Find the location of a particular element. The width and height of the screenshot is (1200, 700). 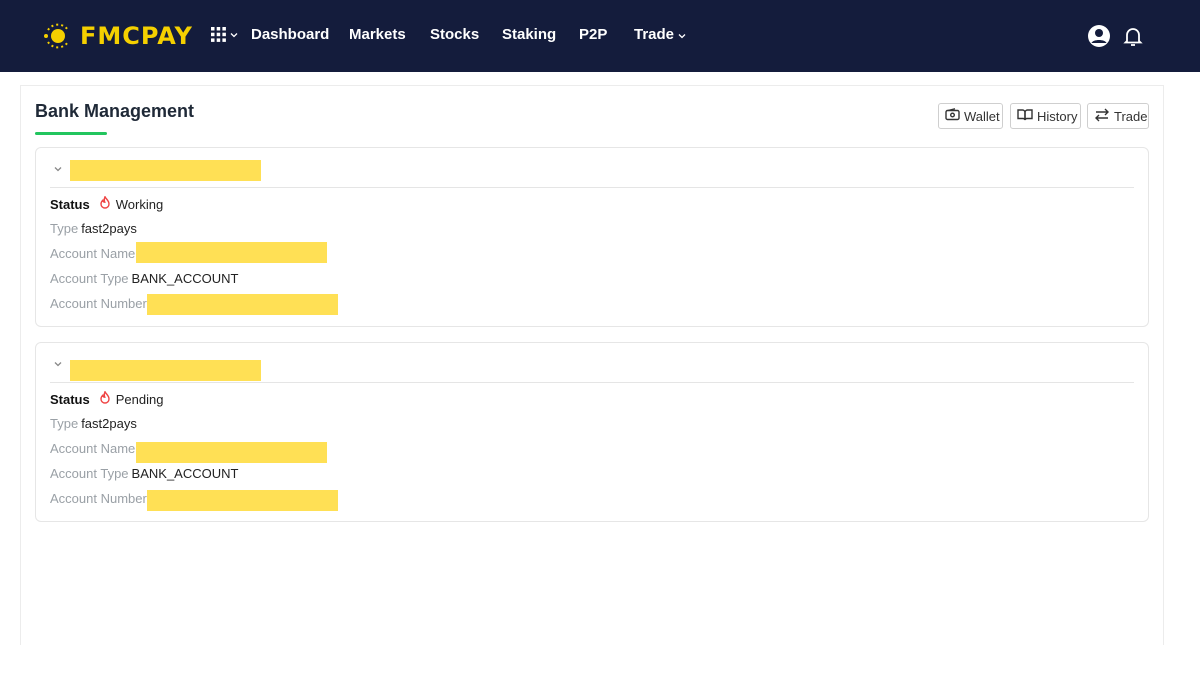

trade-button-label: Trade is located at coordinates (1131, 116).